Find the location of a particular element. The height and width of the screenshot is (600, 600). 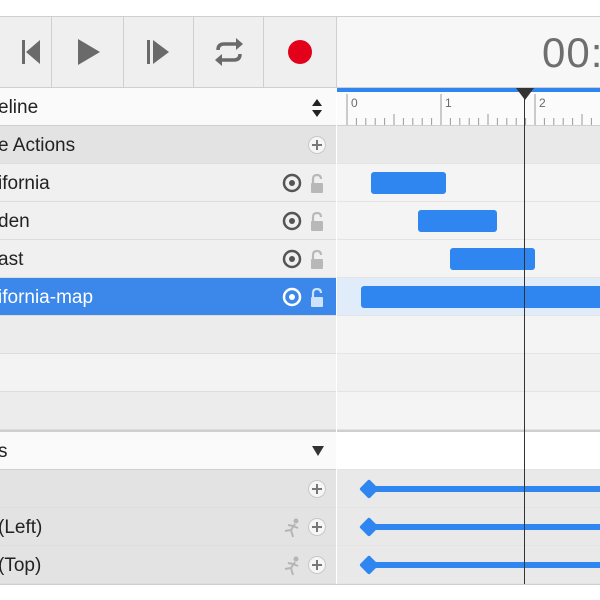

bottom-edge is located at coordinates (300, 592).